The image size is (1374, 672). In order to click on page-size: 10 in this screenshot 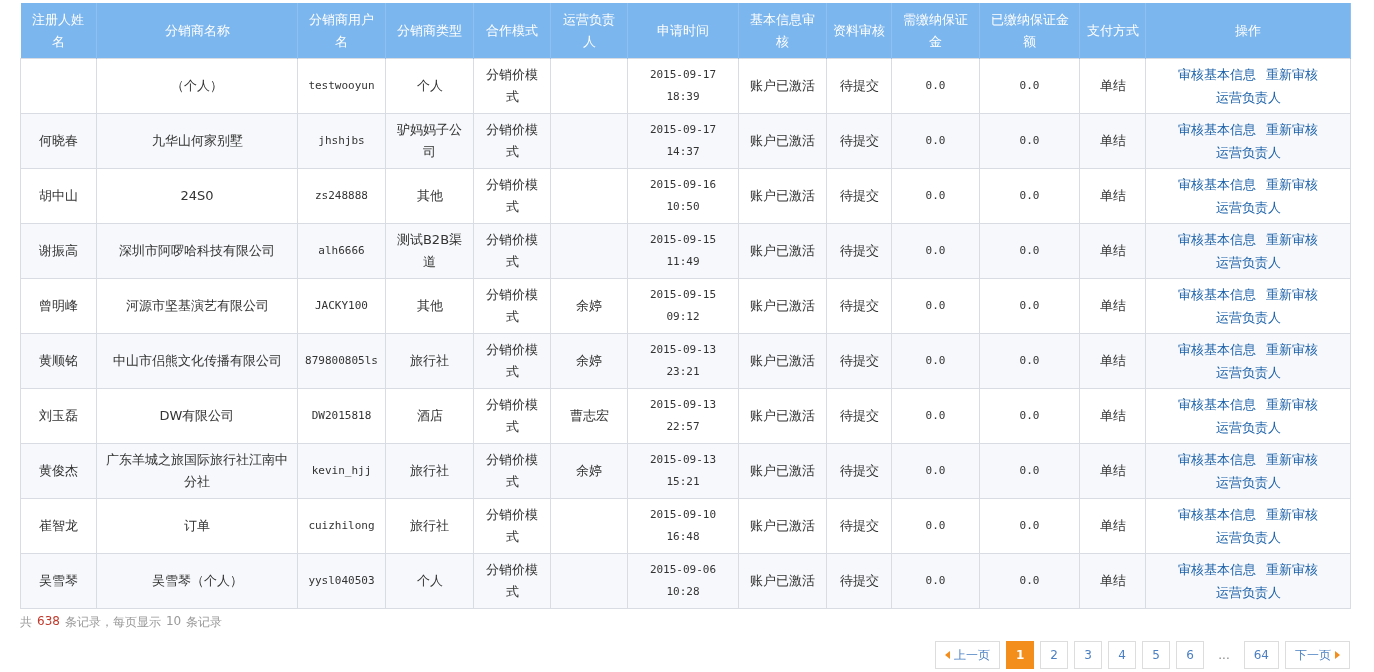, I will do `click(173, 622)`.